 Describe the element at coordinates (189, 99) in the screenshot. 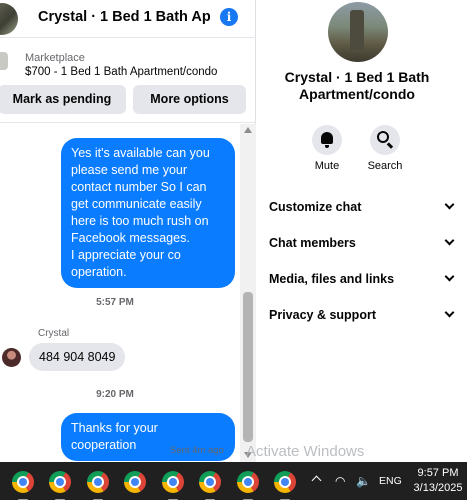

I see `more-options-button: More options` at that location.